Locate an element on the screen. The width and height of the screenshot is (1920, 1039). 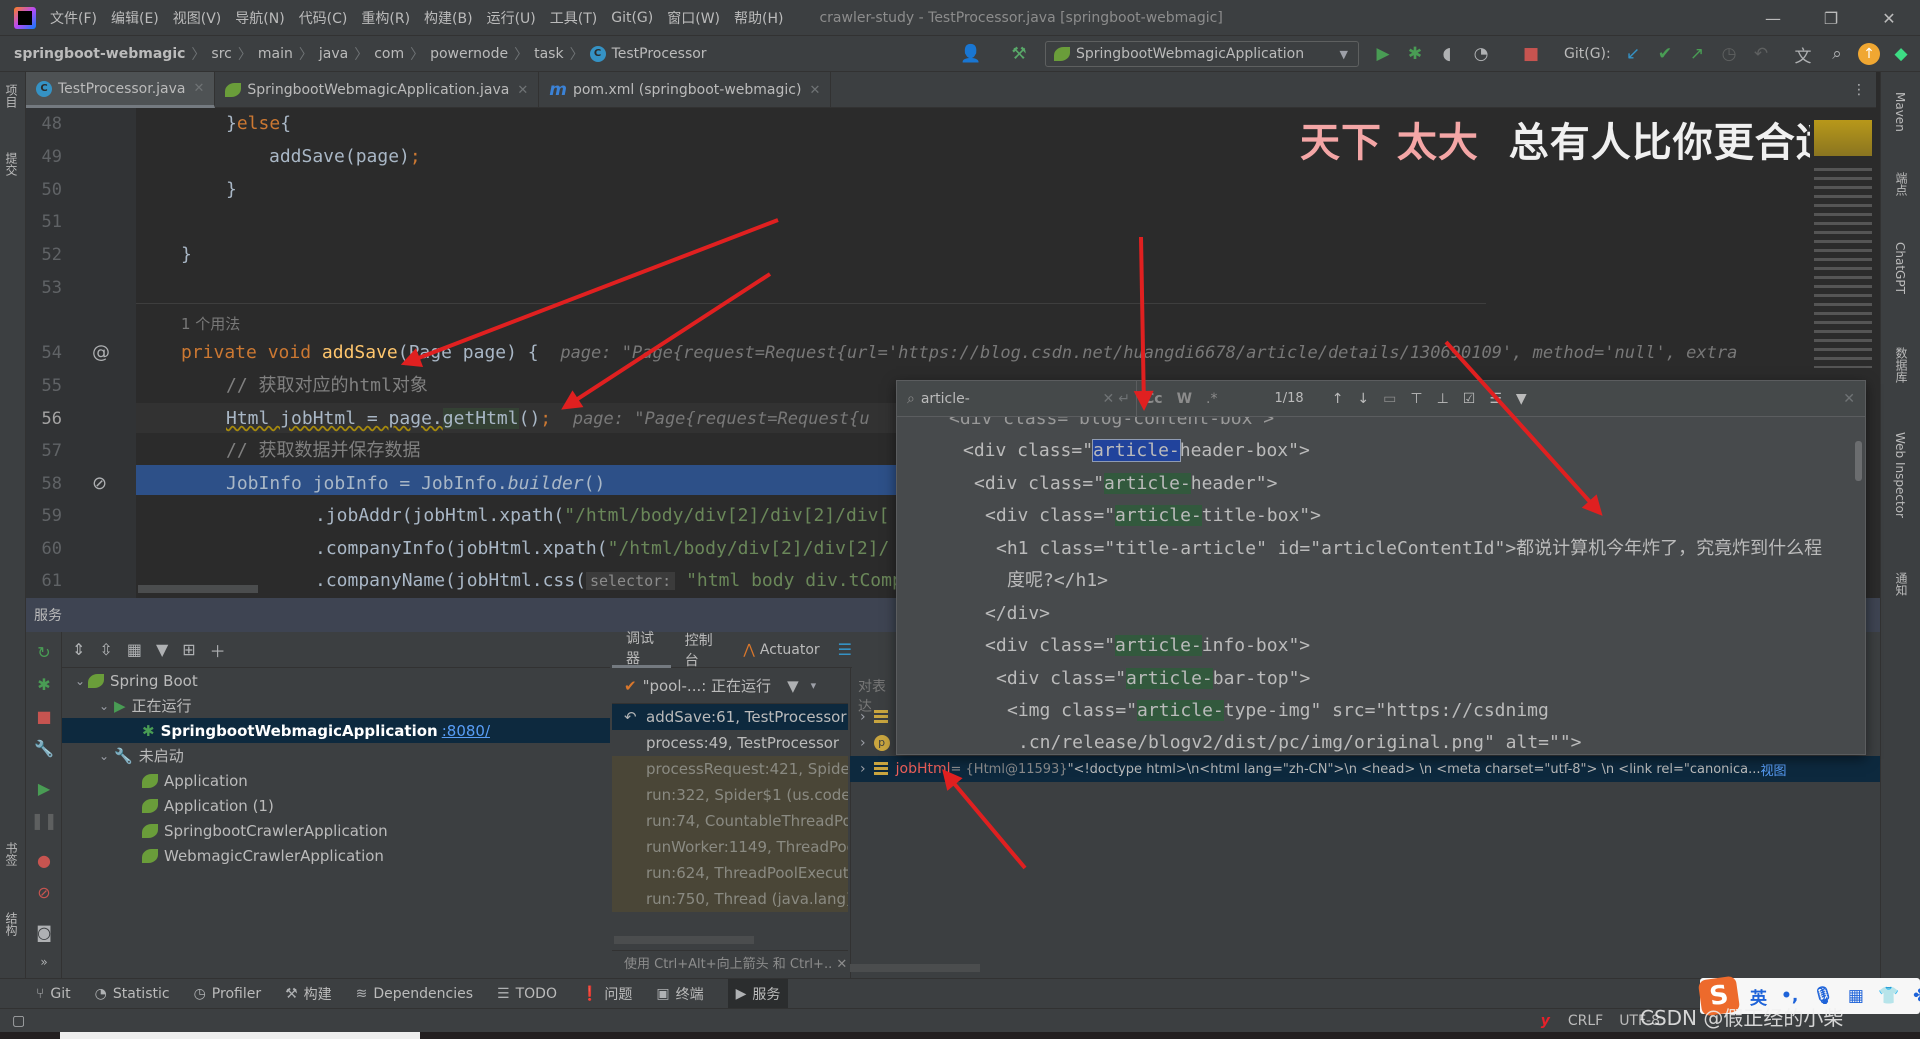
rollback-icon: ↶ is located at coordinates (1761, 54).